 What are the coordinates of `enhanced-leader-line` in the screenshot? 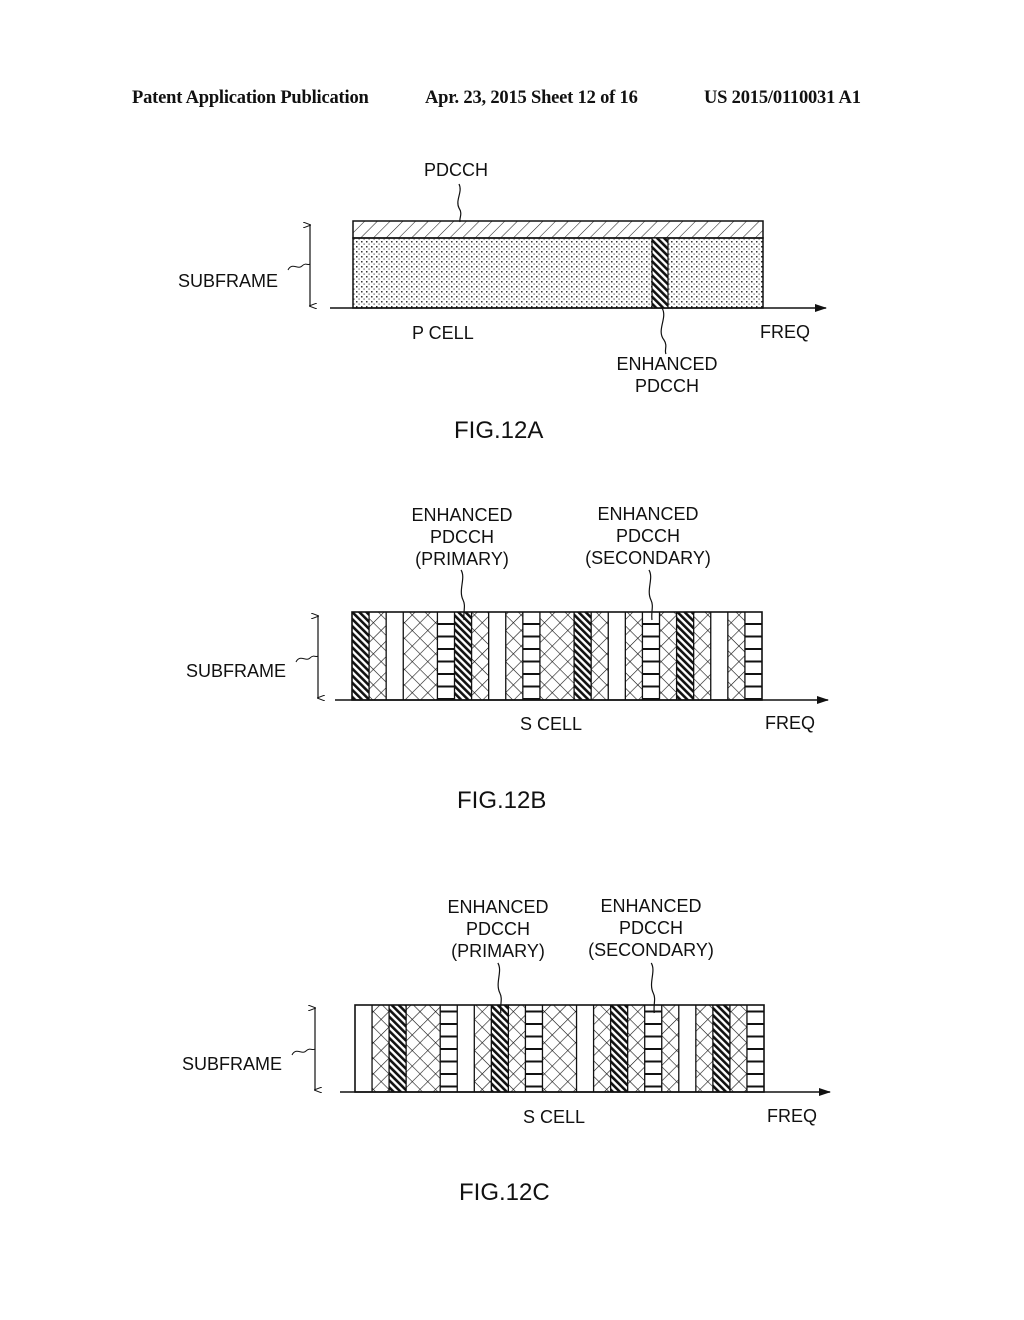 It's located at (663, 331).